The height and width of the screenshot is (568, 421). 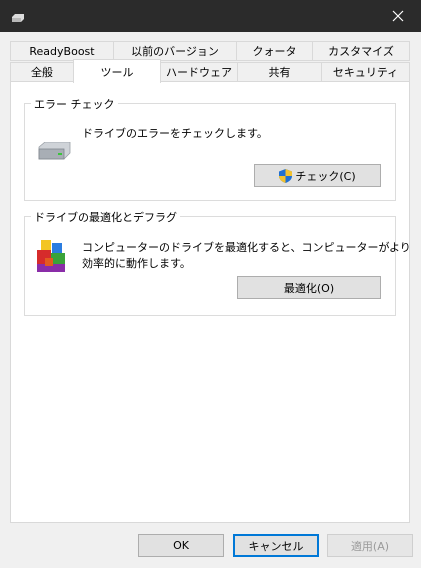 I want to click on tab-readyboost: ReadyBoost, so click(x=62, y=51).